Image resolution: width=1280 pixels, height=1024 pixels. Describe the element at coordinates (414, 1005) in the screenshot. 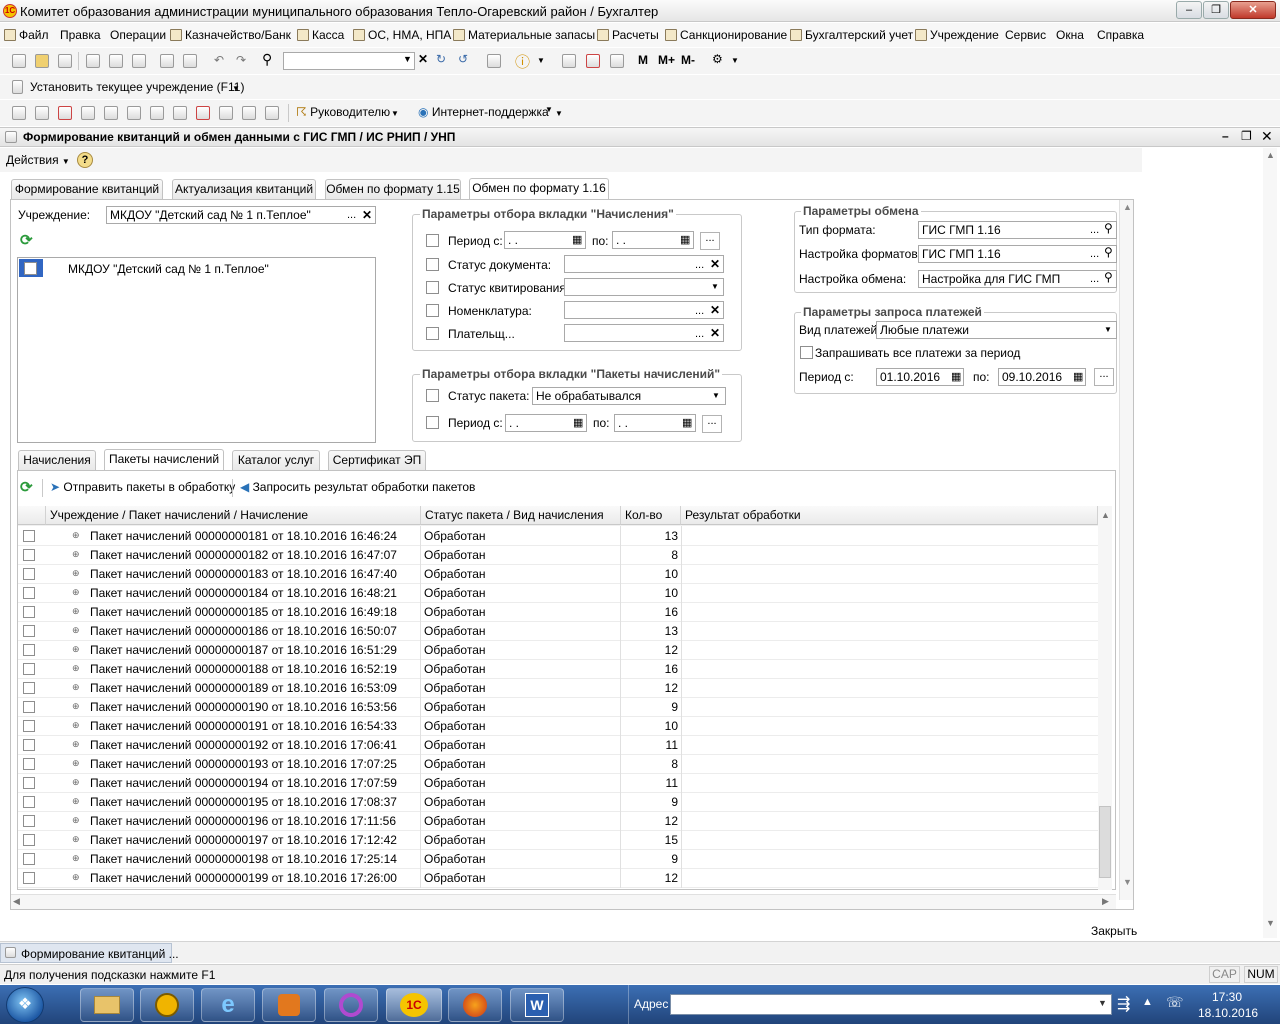

I see `1c-taskbar-button: 1С` at that location.